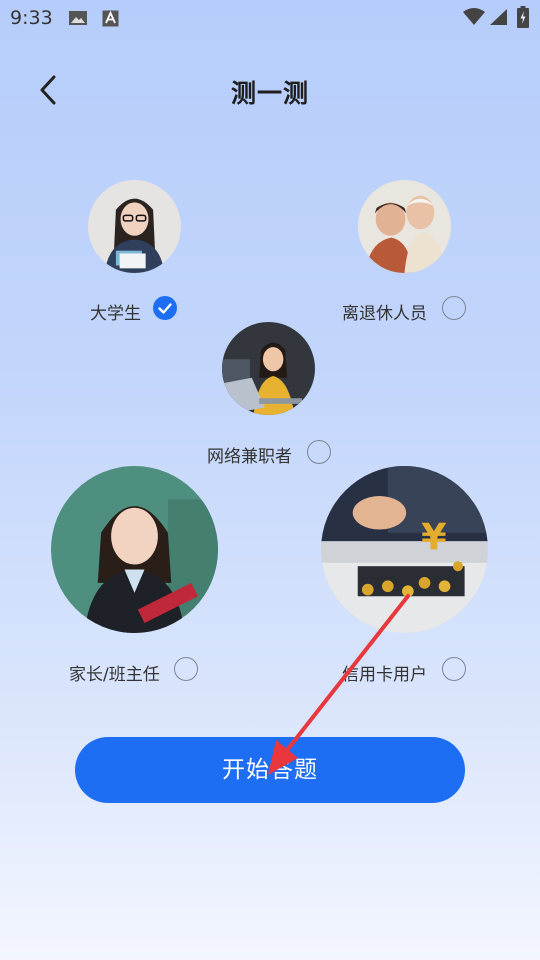 This screenshot has height=960, width=540. I want to click on radio-parent-teacher, so click(186, 669).